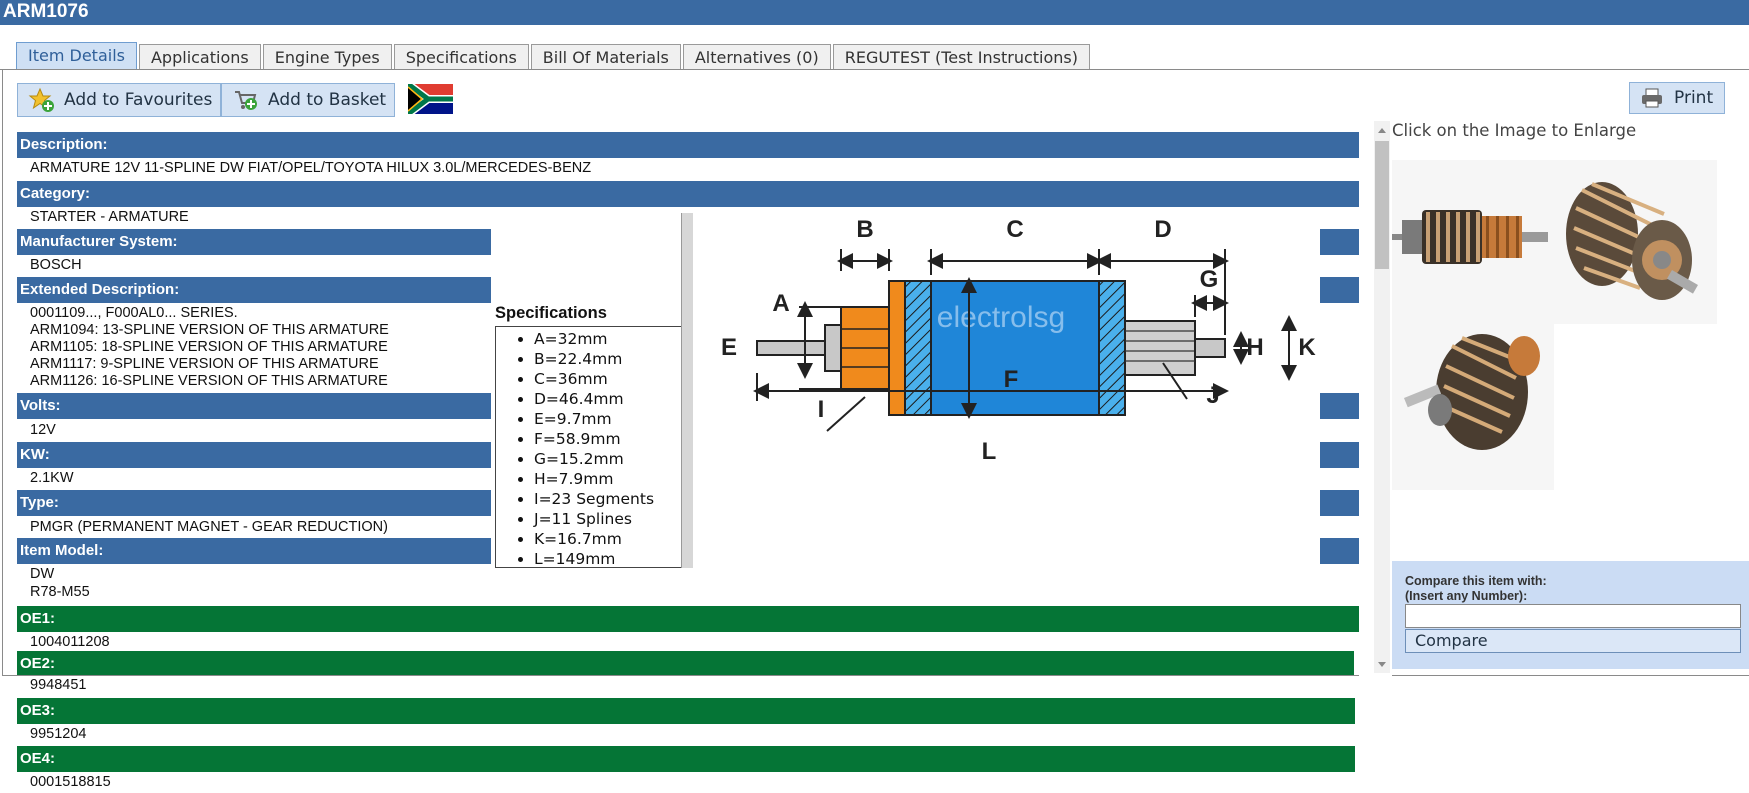 The width and height of the screenshot is (1749, 793). What do you see at coordinates (688, 145) in the screenshot?
I see `description-header: Description:` at bounding box center [688, 145].